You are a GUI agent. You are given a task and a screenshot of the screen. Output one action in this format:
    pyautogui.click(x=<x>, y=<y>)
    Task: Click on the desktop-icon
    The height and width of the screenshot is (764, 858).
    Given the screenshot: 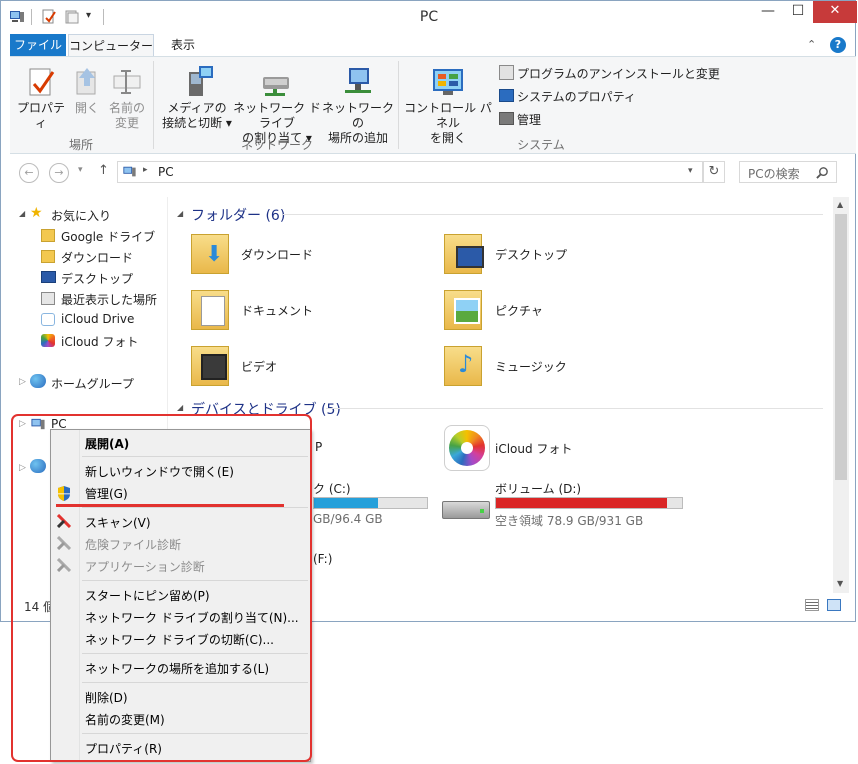 What is the action you would take?
    pyautogui.click(x=48, y=277)
    